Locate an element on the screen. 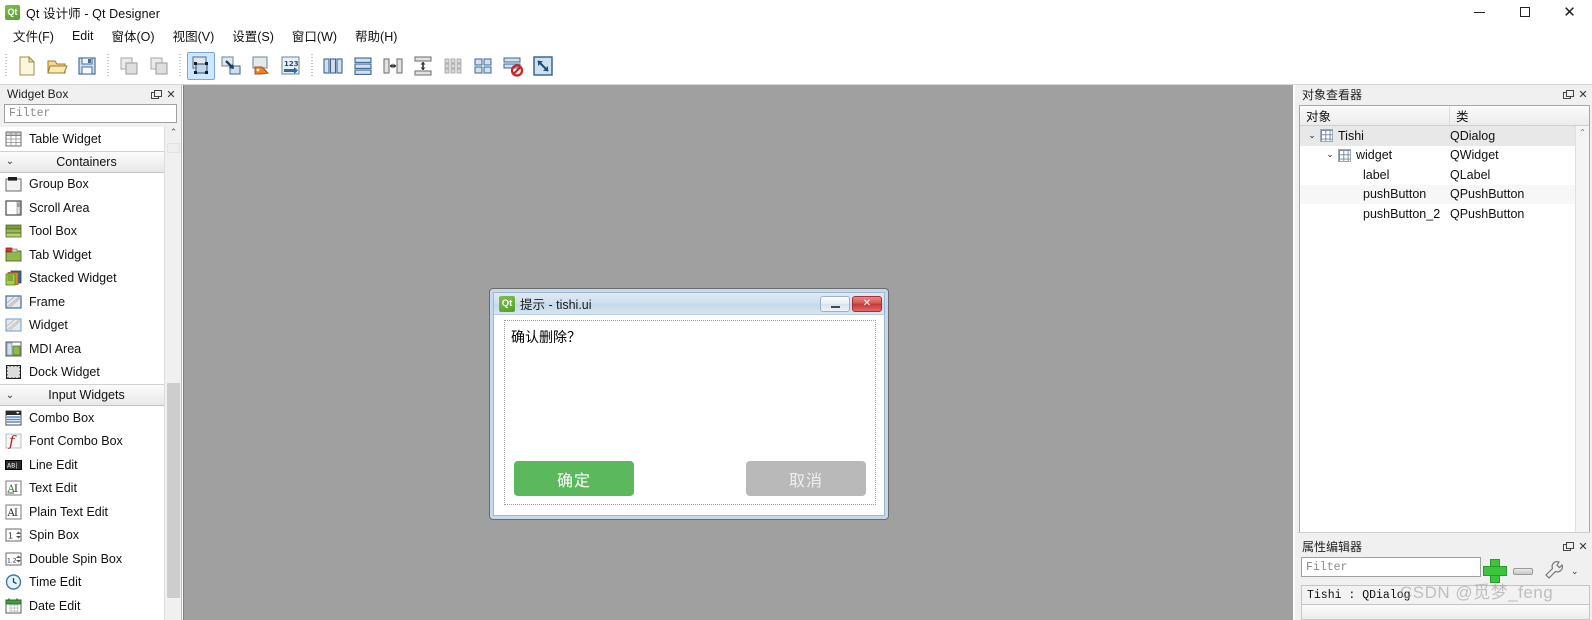 Image resolution: width=1592 pixels, height=620 pixels. widget-category-containers: ⌄ Containers is located at coordinates (90, 161).